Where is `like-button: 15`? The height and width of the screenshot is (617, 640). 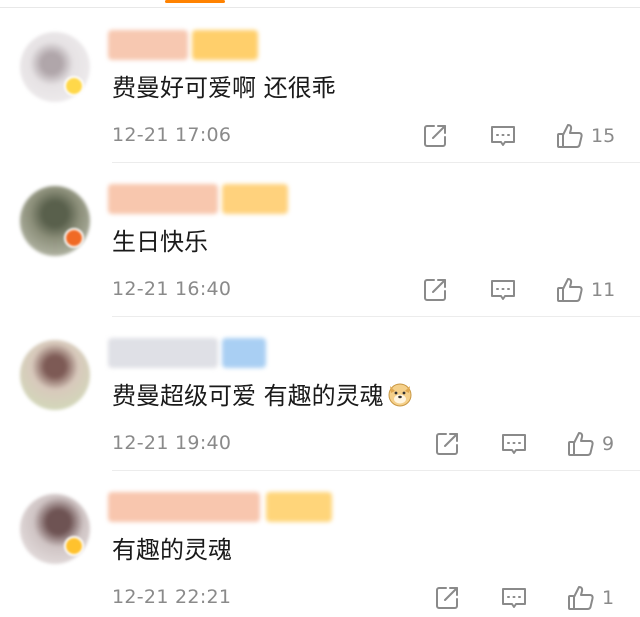
like-button: 15 is located at coordinates (585, 136).